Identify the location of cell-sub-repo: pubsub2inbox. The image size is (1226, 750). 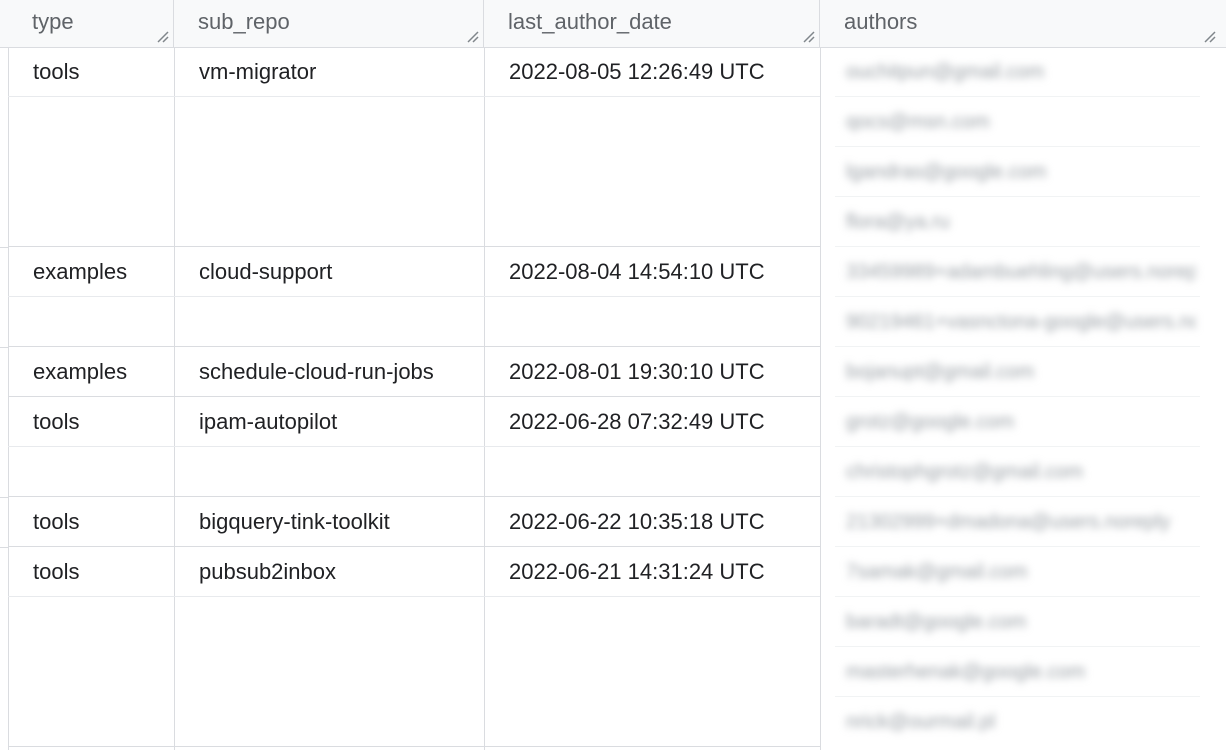
(267, 572).